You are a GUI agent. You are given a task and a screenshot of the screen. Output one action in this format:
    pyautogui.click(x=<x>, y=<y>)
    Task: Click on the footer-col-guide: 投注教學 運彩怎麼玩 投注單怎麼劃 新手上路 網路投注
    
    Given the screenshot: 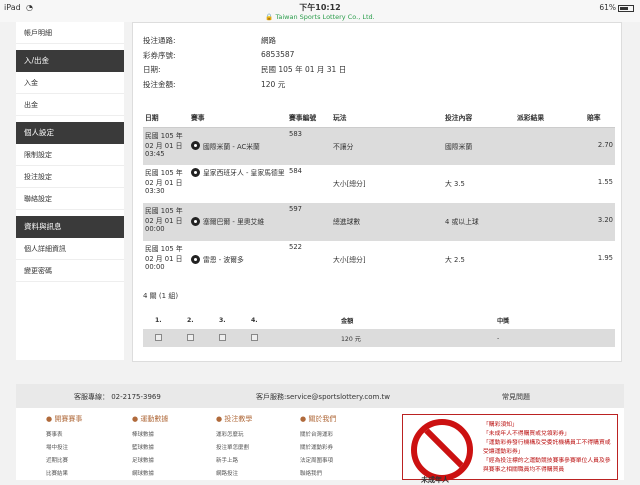 What is the action you would take?
    pyautogui.click(x=234, y=448)
    